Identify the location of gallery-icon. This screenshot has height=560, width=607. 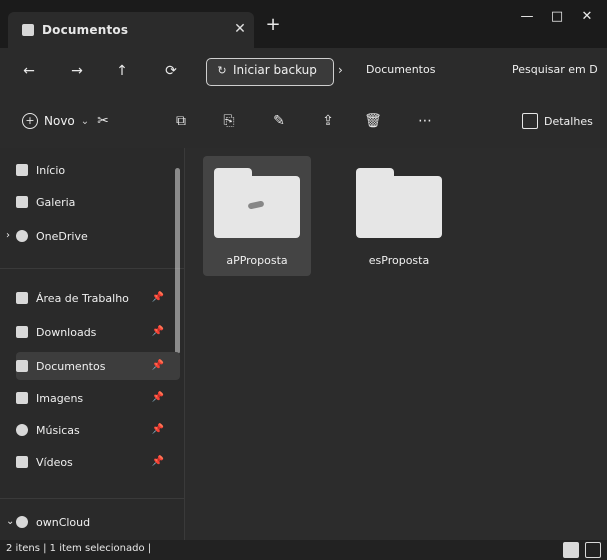
(22, 202).